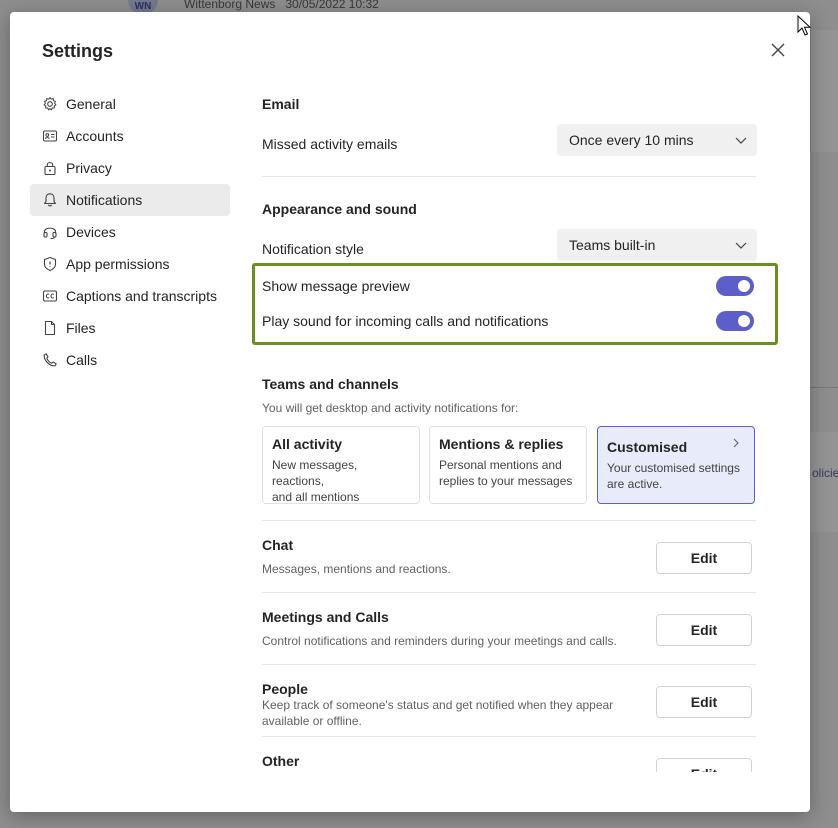  What do you see at coordinates (501, 444) in the screenshot?
I see `card-title: Mentions & replies` at bounding box center [501, 444].